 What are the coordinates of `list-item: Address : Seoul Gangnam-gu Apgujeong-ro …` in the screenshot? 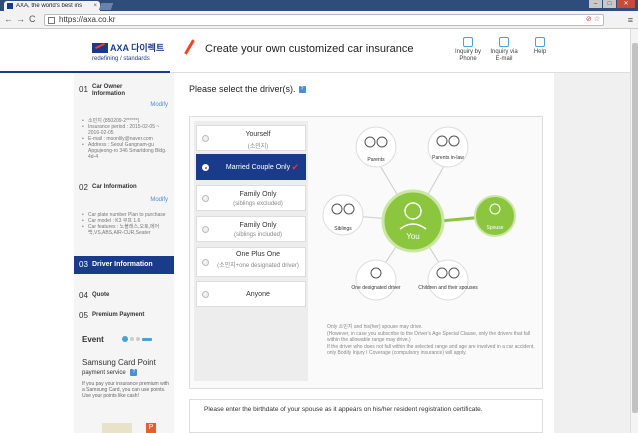 It's located at (127, 151).